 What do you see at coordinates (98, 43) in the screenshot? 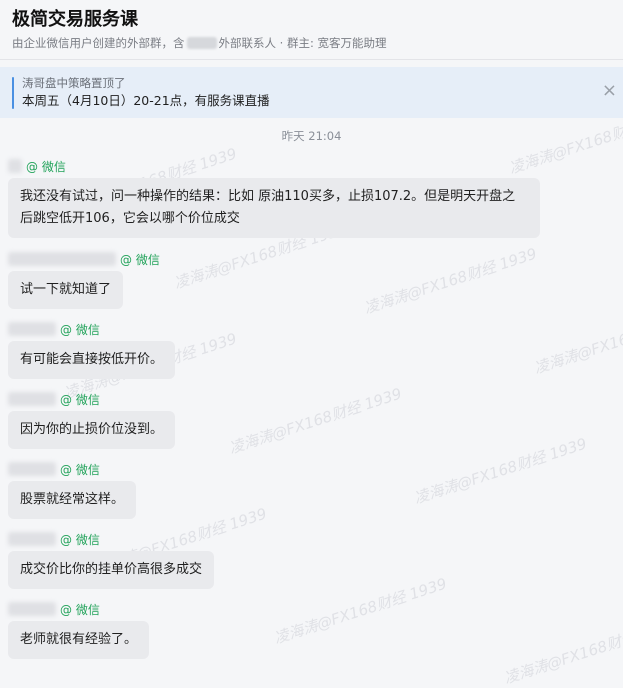
I see `subtitle-prefix: 由企业微信用户创建的外部群，含` at bounding box center [98, 43].